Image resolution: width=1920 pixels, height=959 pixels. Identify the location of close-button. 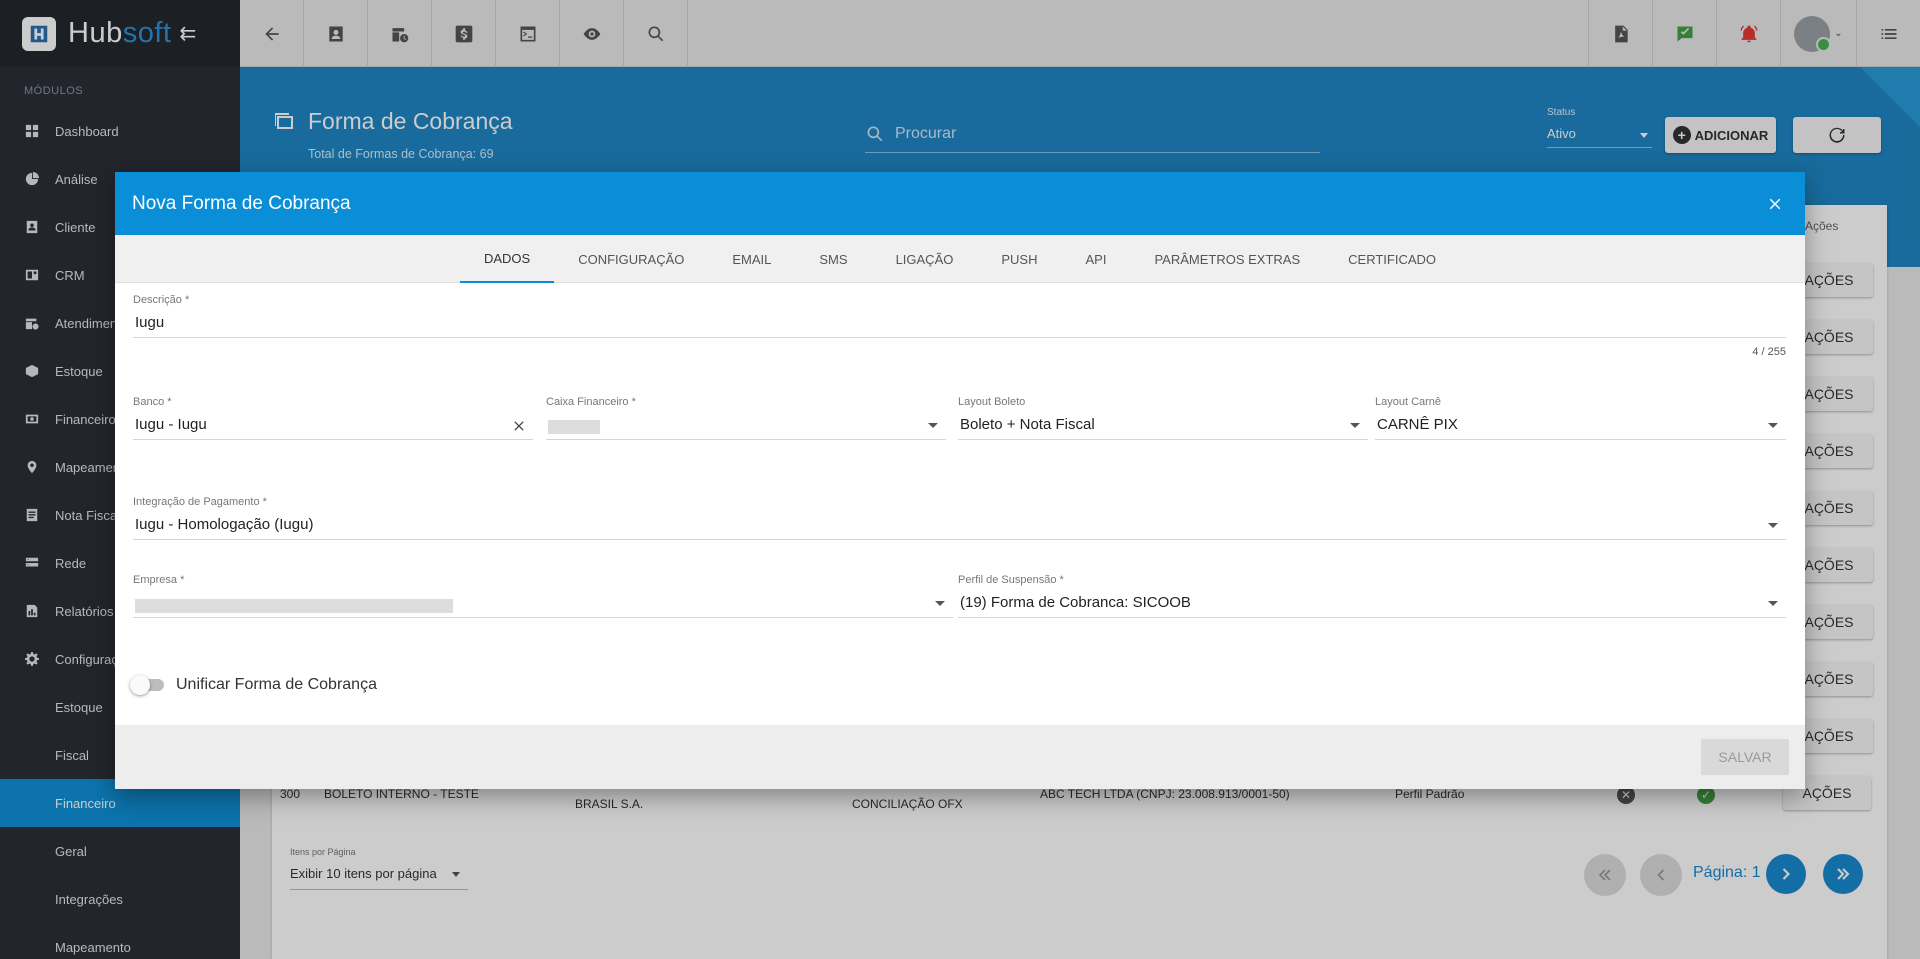
(1775, 204).